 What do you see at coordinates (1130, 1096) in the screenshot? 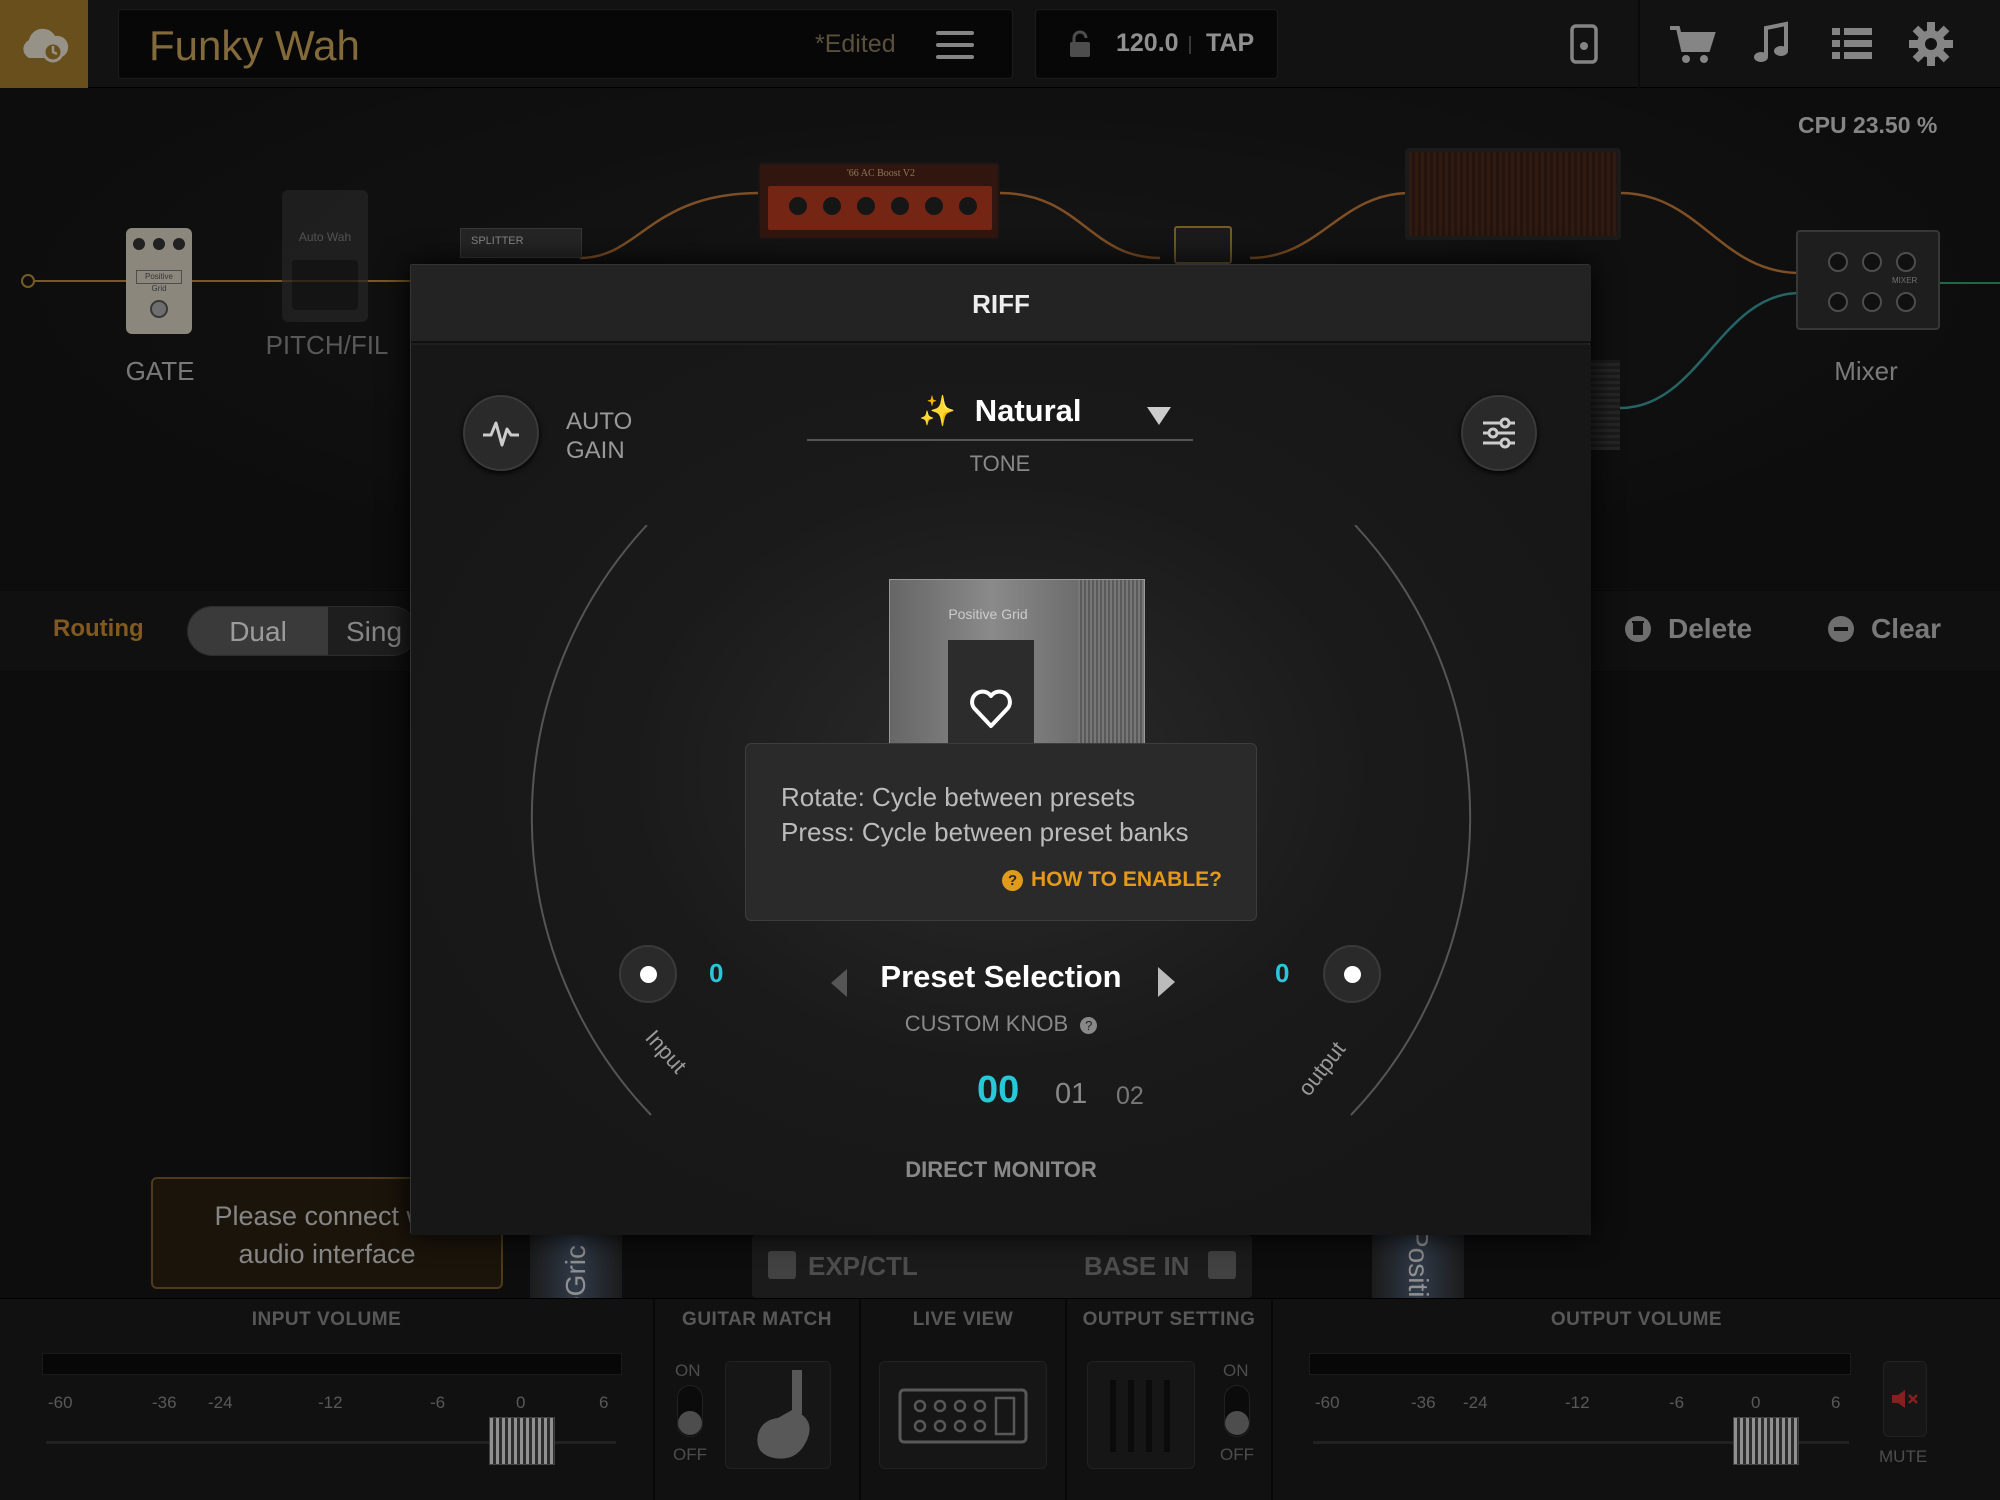
I see `direct-monitor-value: 02` at bounding box center [1130, 1096].